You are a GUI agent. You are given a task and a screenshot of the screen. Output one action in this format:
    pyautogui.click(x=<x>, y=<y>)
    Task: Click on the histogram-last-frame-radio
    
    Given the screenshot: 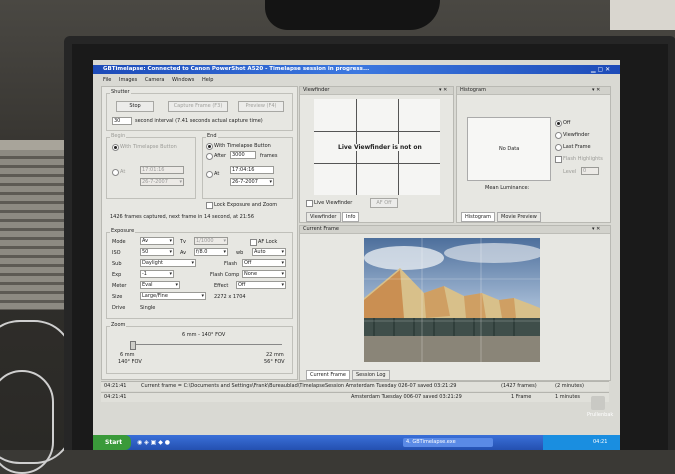 What is the action you would take?
    pyautogui.click(x=558, y=147)
    